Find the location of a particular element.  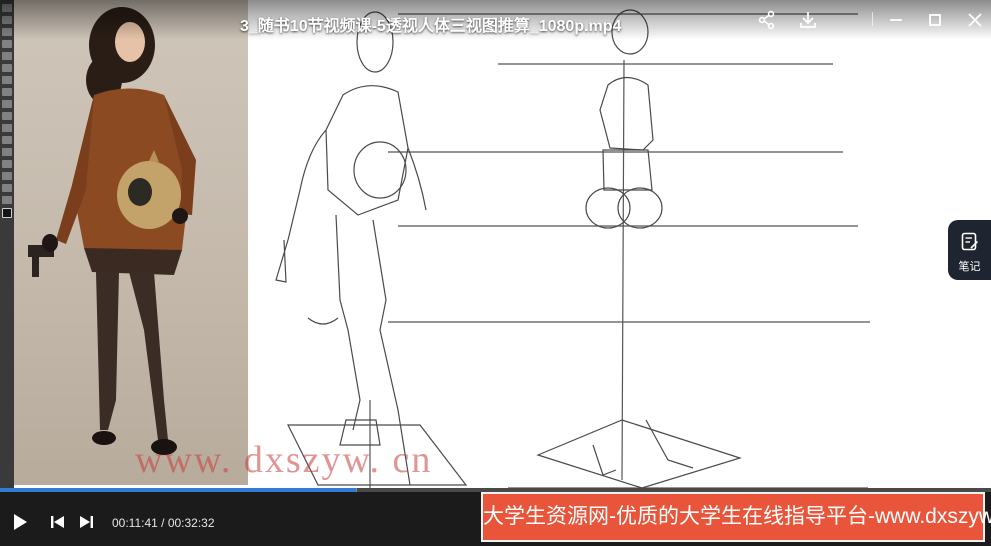

notes-icon is located at coordinates (970, 241).